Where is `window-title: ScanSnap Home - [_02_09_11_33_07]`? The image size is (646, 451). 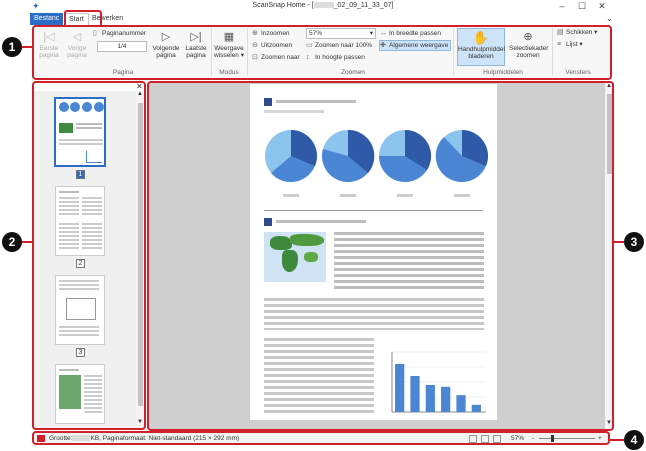 window-title: ScanSnap Home - [_02_09_11_33_07] is located at coordinates (323, 5).